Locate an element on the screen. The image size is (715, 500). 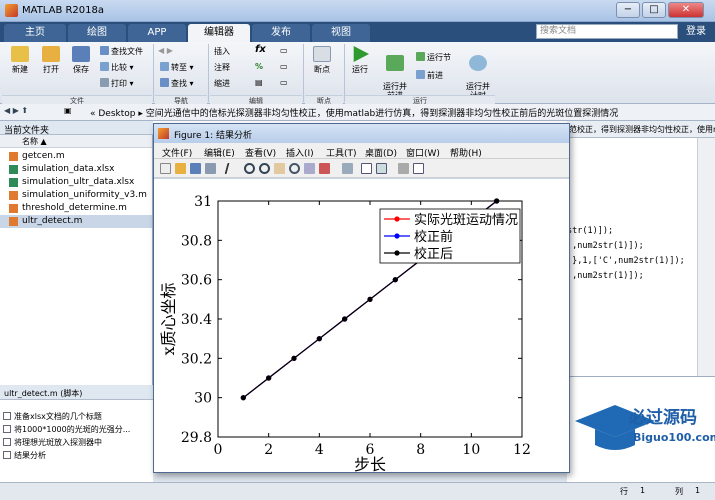
run-group-label: 运行 is located at coordinates (420, 100).